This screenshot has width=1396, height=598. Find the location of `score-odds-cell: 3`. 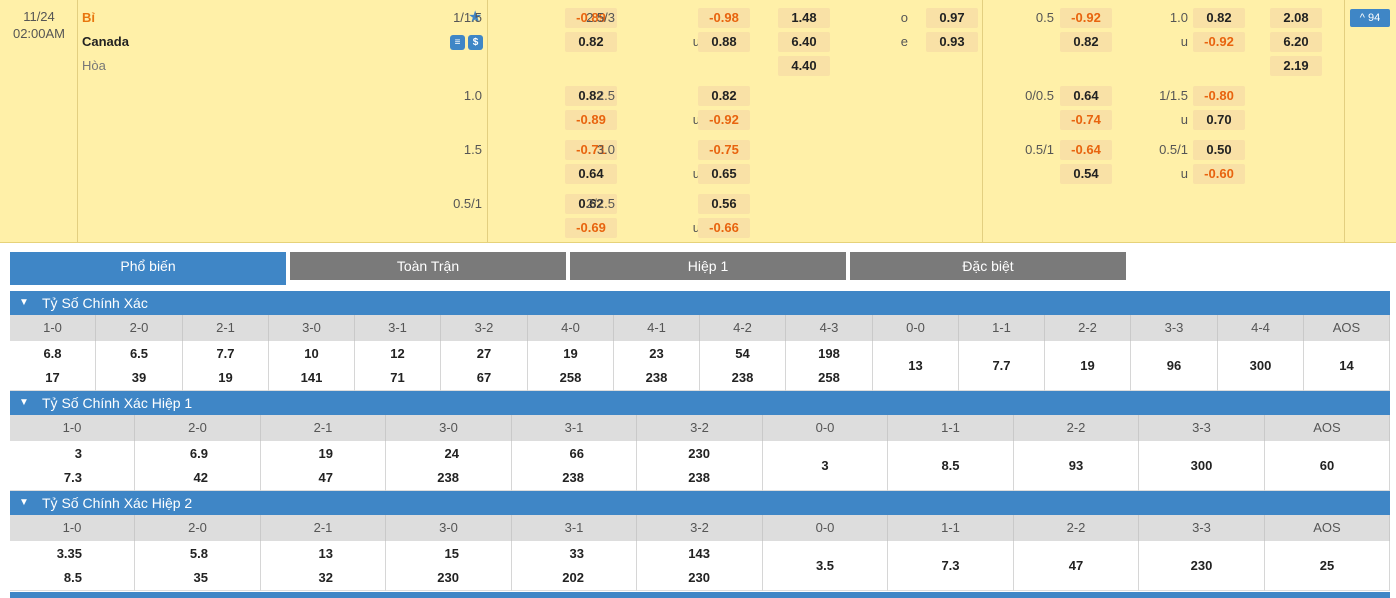

score-odds-cell: 3 is located at coordinates (825, 466).